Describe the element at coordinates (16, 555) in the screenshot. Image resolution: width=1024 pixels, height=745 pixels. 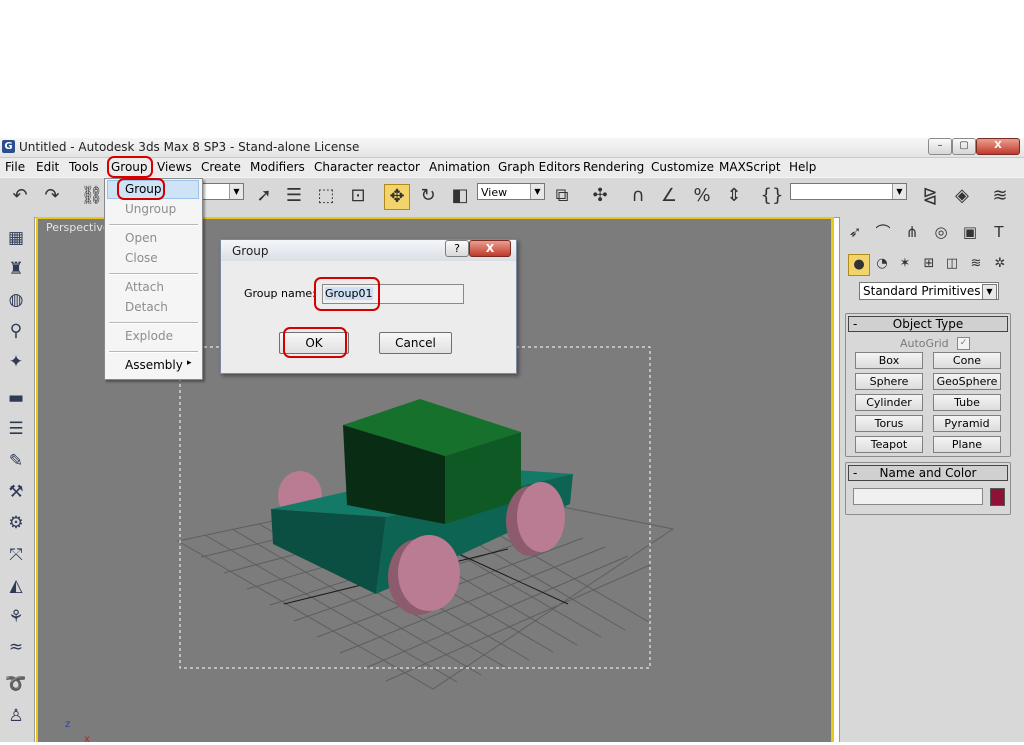
I see `transform-icon: ⤧` at that location.